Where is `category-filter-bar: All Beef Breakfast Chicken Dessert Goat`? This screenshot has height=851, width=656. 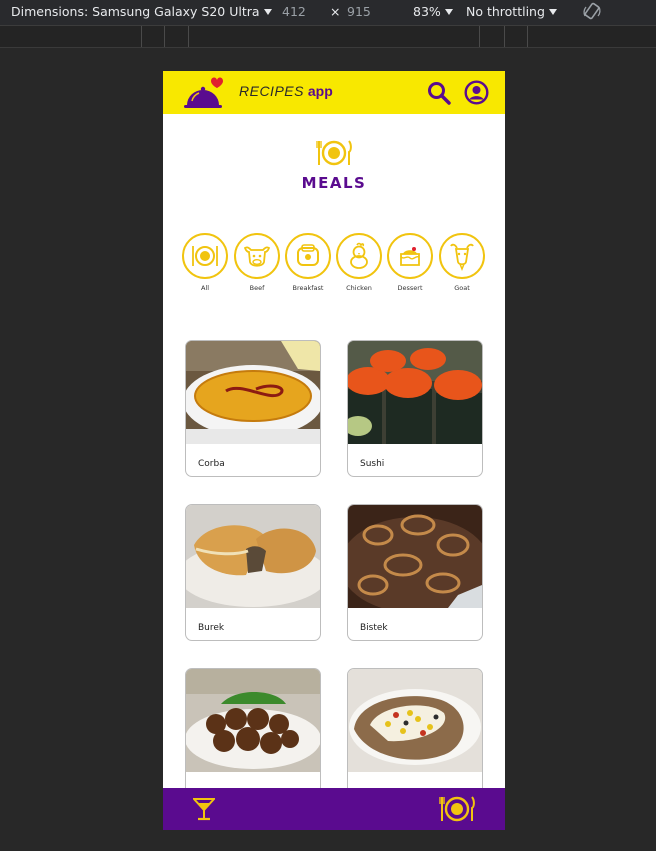 category-filter-bar: All Beef Breakfast Chicken Dessert Goat is located at coordinates (336, 263).